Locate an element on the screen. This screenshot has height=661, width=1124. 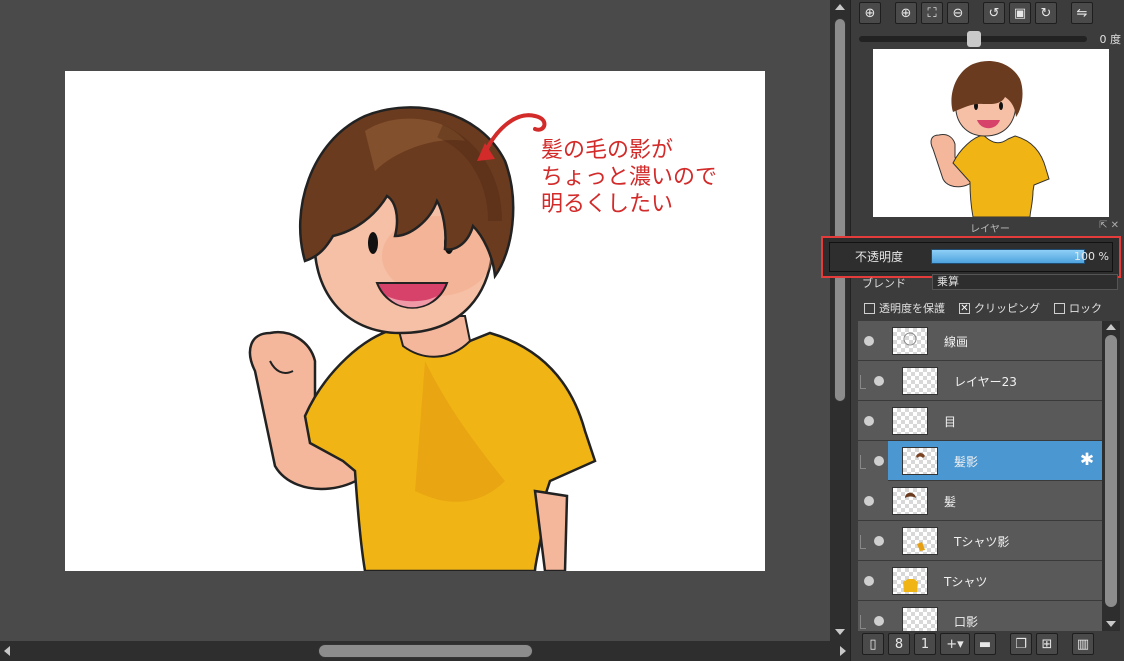
rotation-slider-knob is located at coordinates (974, 39).